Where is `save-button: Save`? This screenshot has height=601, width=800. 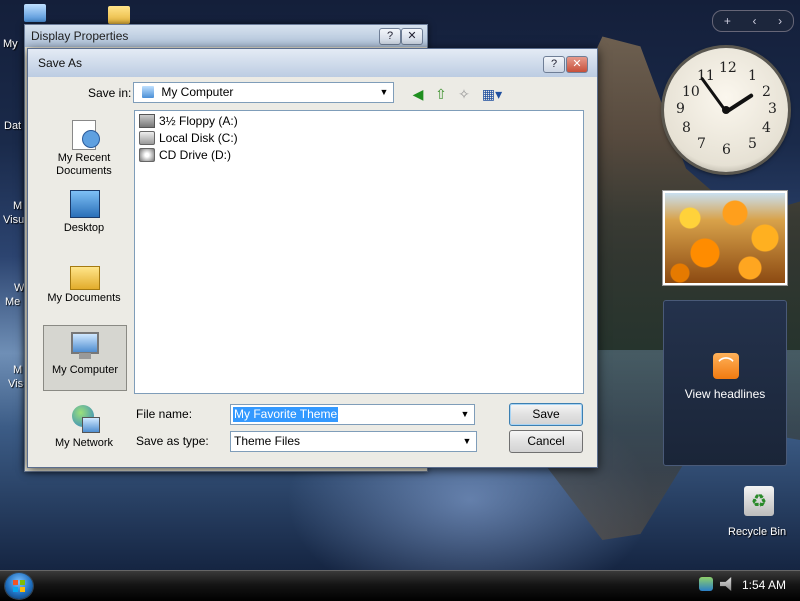
save-button: Save is located at coordinates (546, 414).